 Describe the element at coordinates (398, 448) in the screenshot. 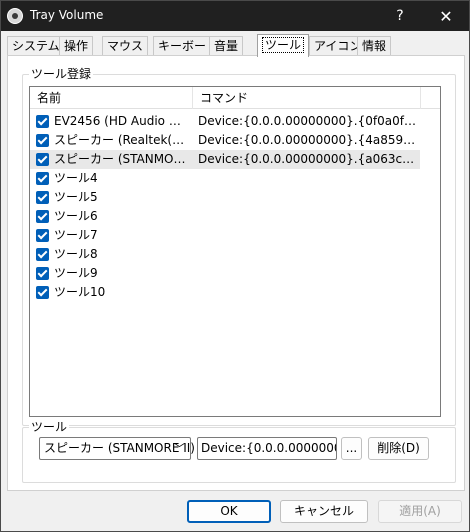

I see `delete-button: 削除(D)` at that location.